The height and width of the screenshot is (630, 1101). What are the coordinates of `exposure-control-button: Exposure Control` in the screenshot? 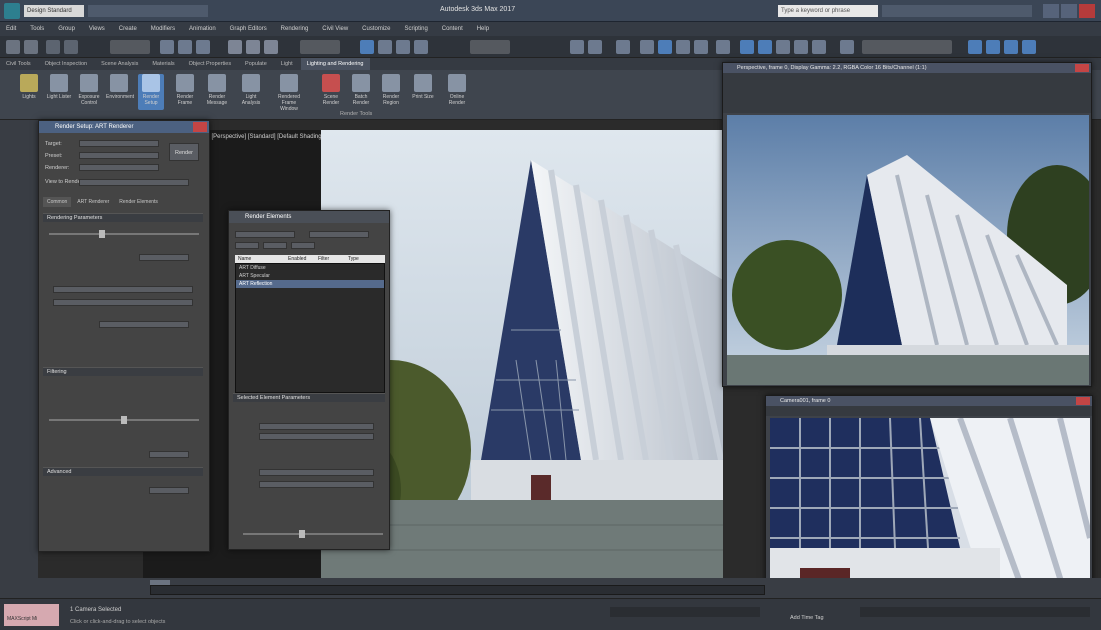 It's located at (89, 92).